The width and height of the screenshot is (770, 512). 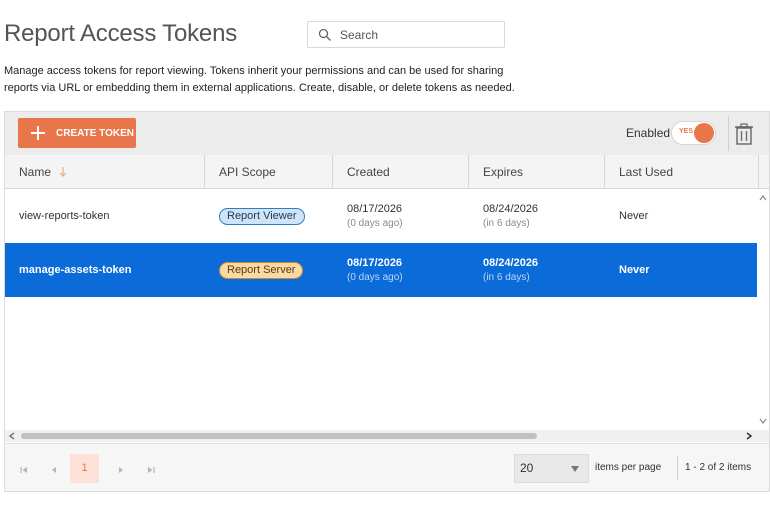 I want to click on create-token-button: CREATE TOKEN, so click(x=77, y=133).